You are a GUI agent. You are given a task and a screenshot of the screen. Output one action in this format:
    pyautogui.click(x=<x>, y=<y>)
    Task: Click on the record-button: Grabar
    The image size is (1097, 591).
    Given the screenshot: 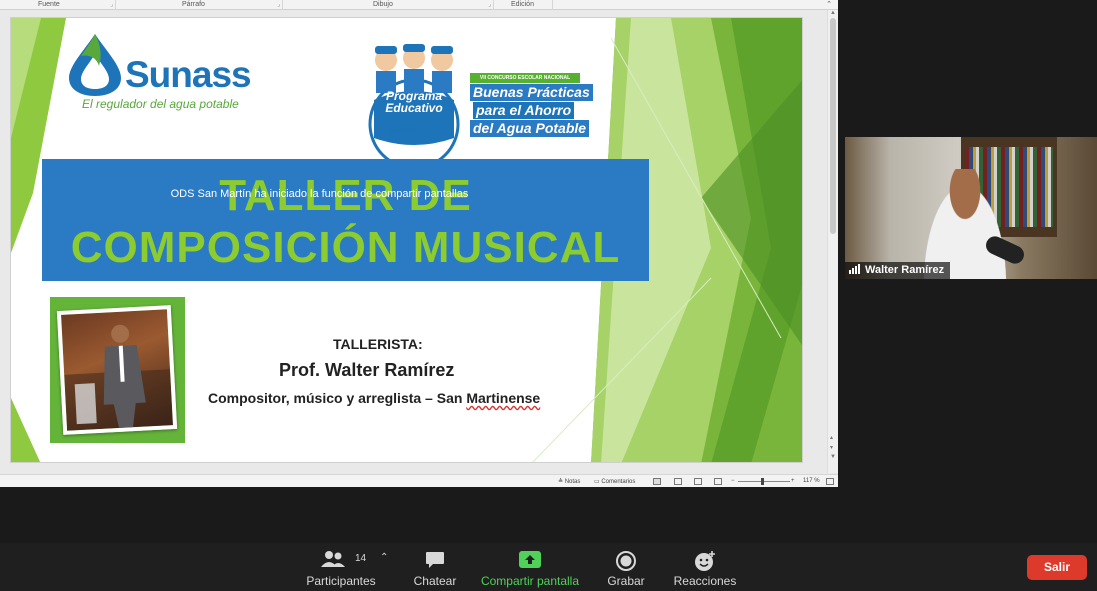 What is the action you would take?
    pyautogui.click(x=626, y=567)
    